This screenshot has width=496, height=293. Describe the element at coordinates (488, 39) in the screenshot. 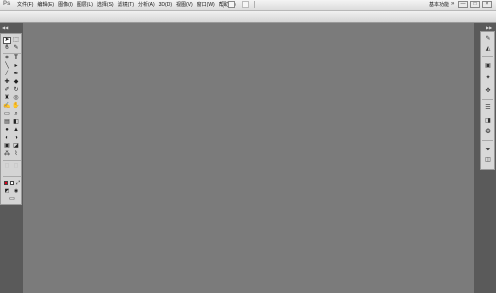

I see `color-panel-icon: ✎` at that location.